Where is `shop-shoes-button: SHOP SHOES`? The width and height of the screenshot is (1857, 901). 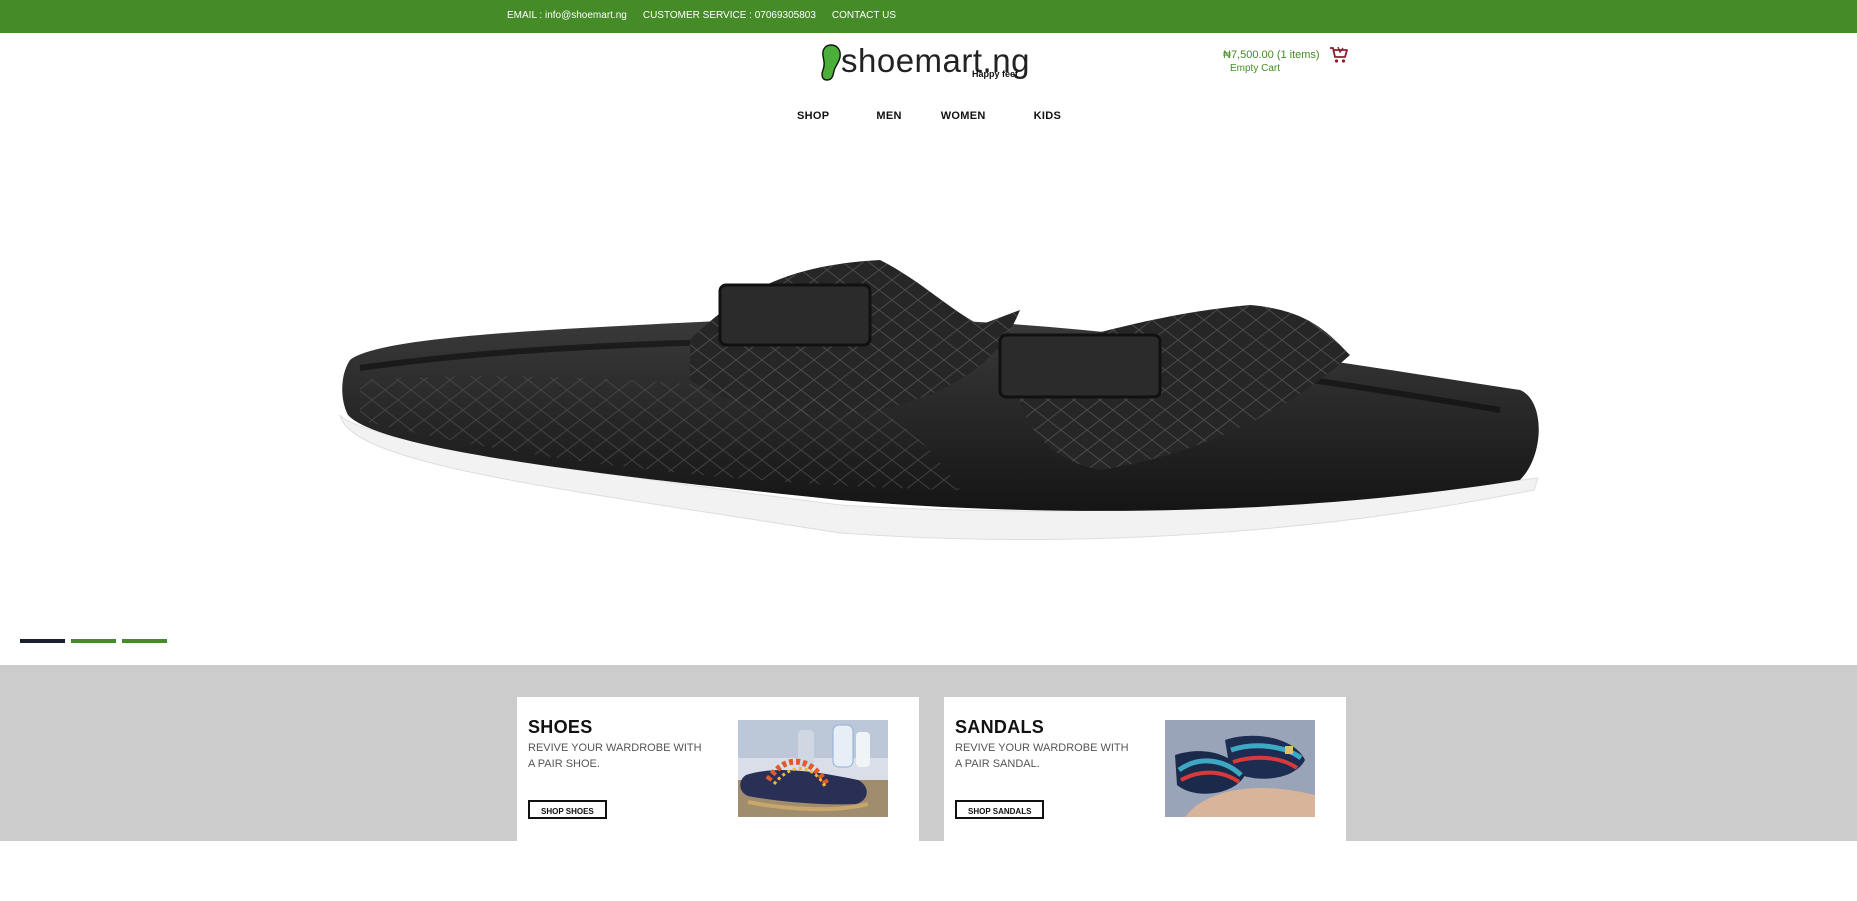
shop-shoes-button: SHOP SHOES is located at coordinates (567, 809).